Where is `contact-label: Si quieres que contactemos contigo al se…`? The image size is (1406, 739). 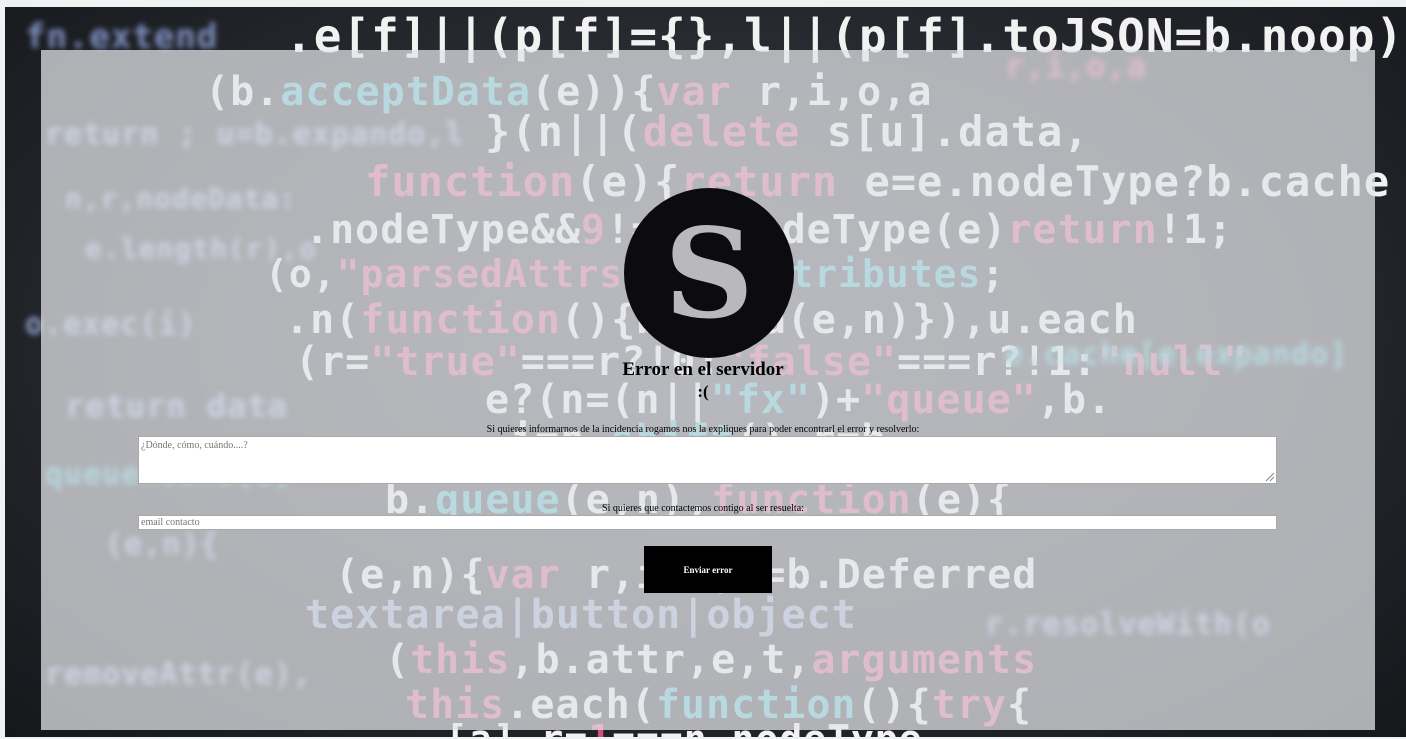
contact-label: Si quieres que contactemos contigo al se… is located at coordinates (703, 508).